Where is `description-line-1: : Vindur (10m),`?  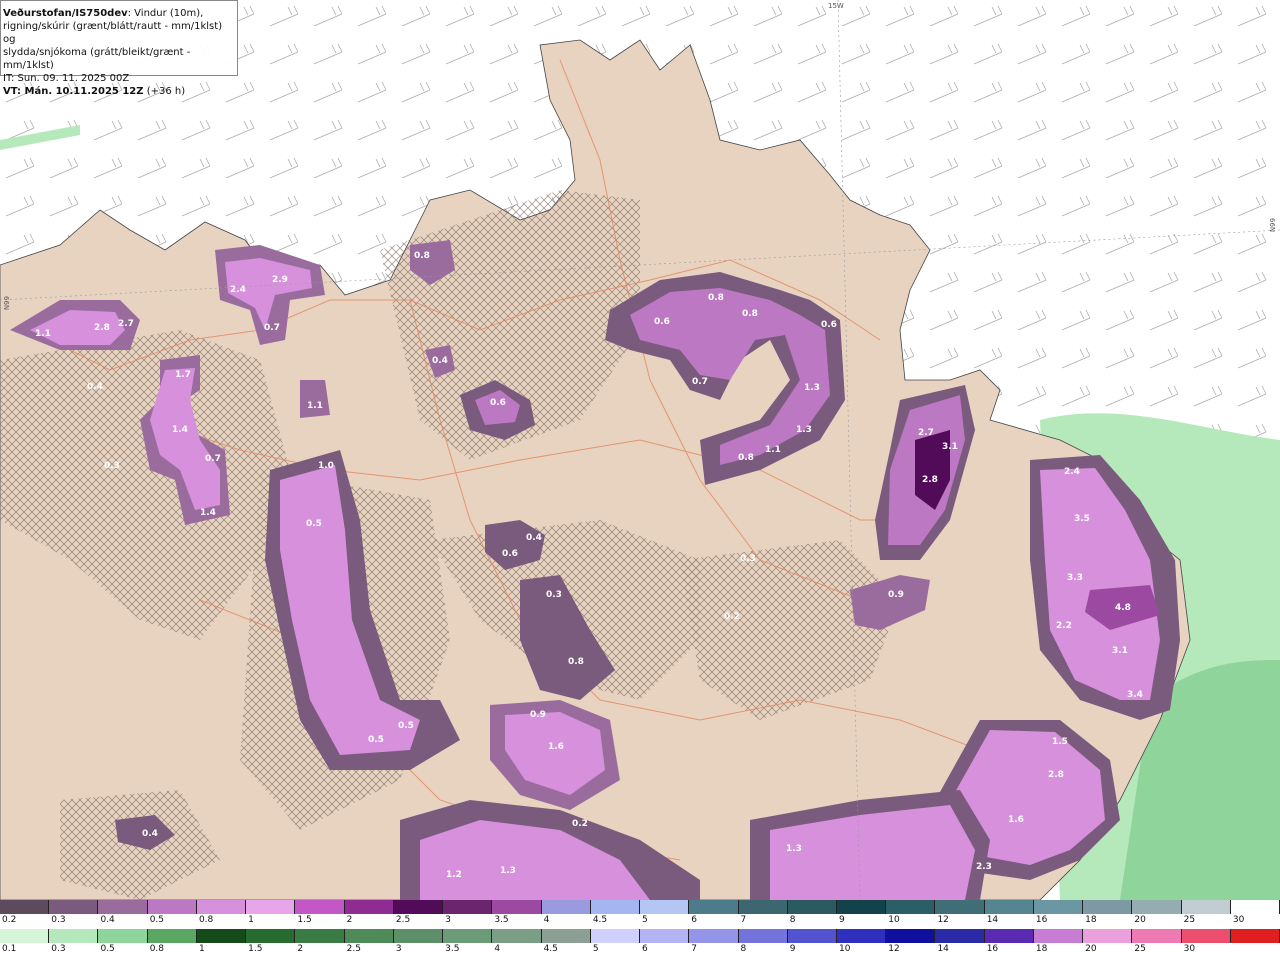
description-line-1: : Vindur (10m), is located at coordinates (165, 13).